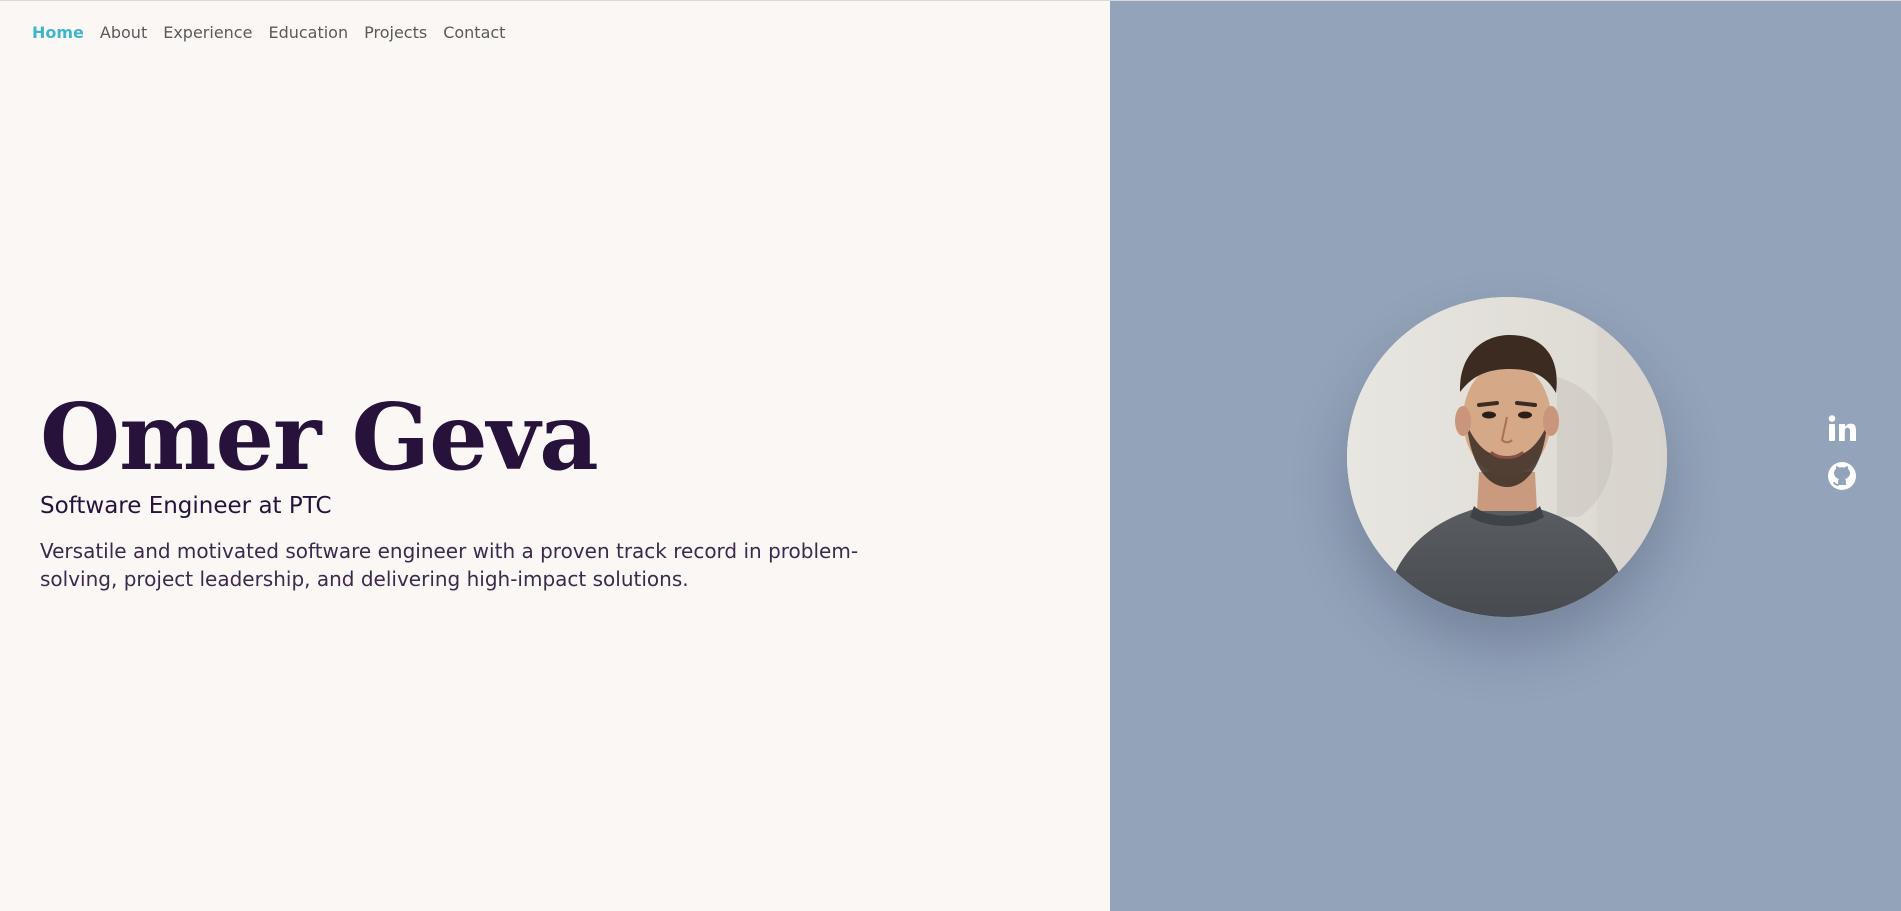  I want to click on hero-name: Omer Geva, so click(319, 437).